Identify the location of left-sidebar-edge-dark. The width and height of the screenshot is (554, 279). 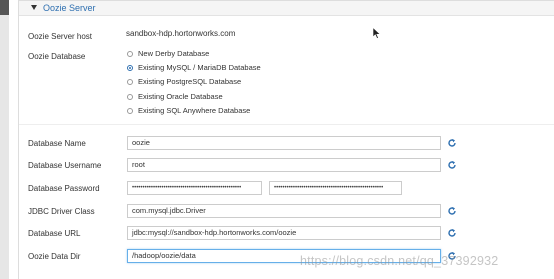
(4, 7).